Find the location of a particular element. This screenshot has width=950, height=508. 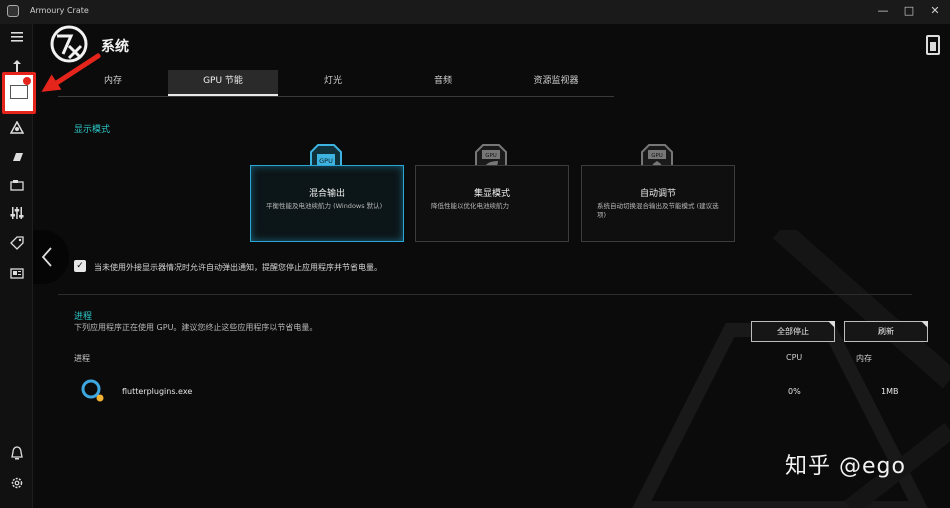

sidebar-item-device-system is located at coordinates (19, 93).